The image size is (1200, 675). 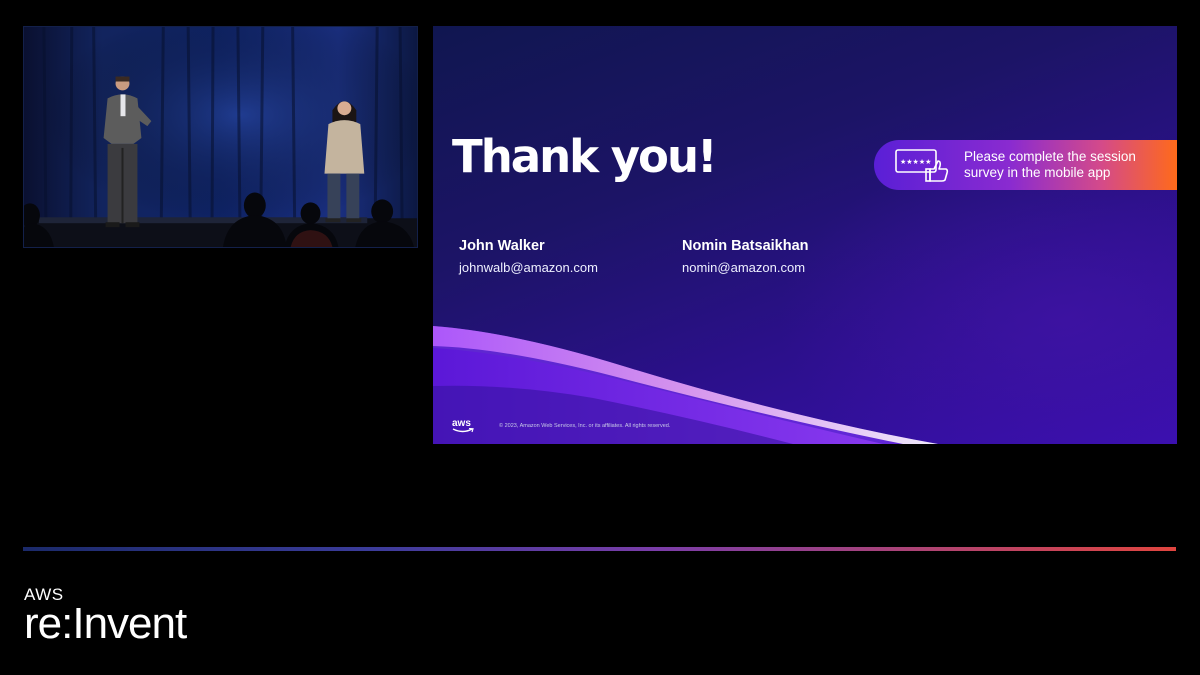 What do you see at coordinates (745, 246) in the screenshot?
I see `presenter-name: Nomin Batsaikhan` at bounding box center [745, 246].